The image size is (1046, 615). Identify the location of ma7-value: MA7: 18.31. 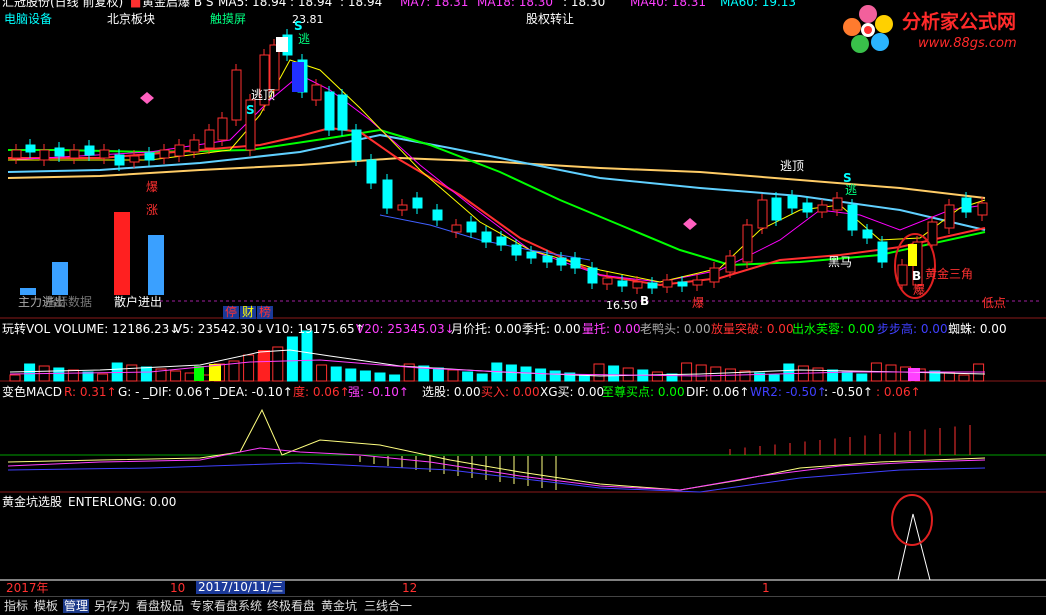
(434, 4).